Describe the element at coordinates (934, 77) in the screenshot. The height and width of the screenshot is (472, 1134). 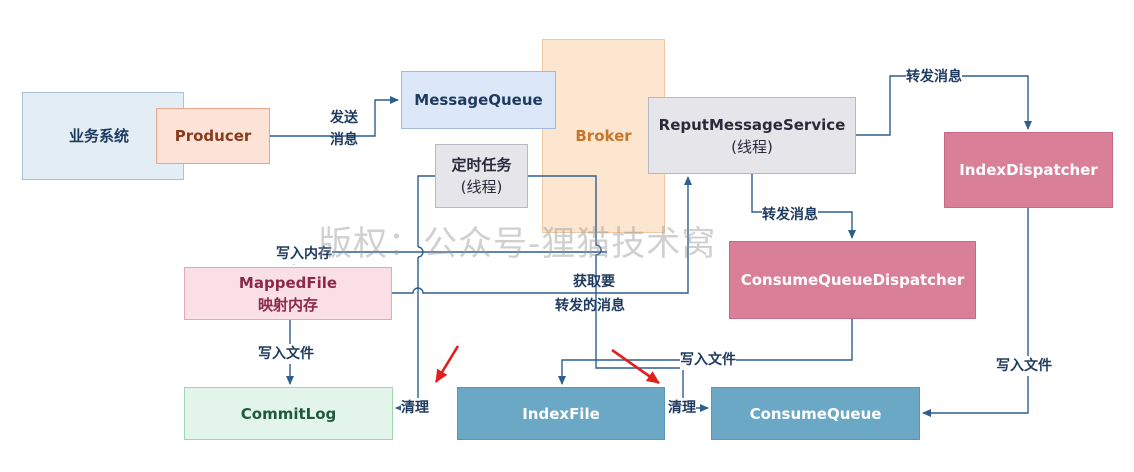
I see `forward-message-label-top: 转发消息` at that location.